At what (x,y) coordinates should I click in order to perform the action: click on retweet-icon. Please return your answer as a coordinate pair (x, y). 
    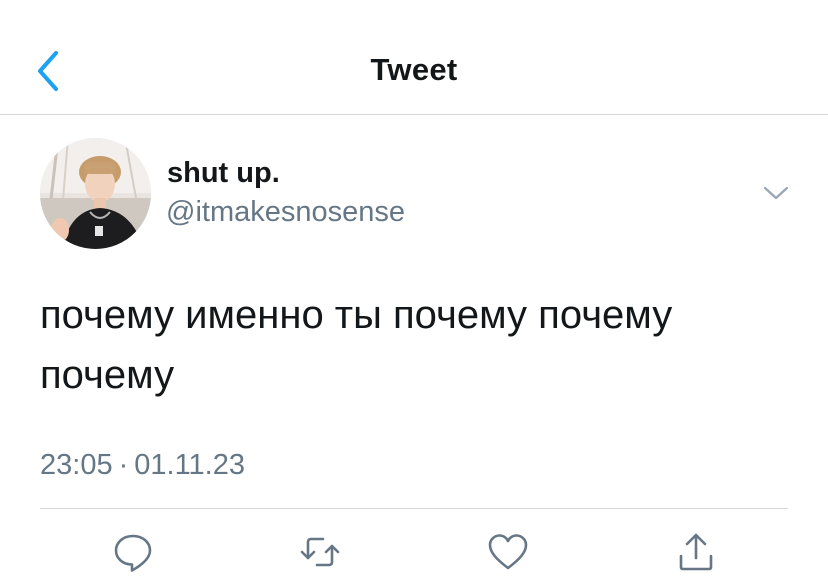
    Looking at the image, I should click on (320, 552).